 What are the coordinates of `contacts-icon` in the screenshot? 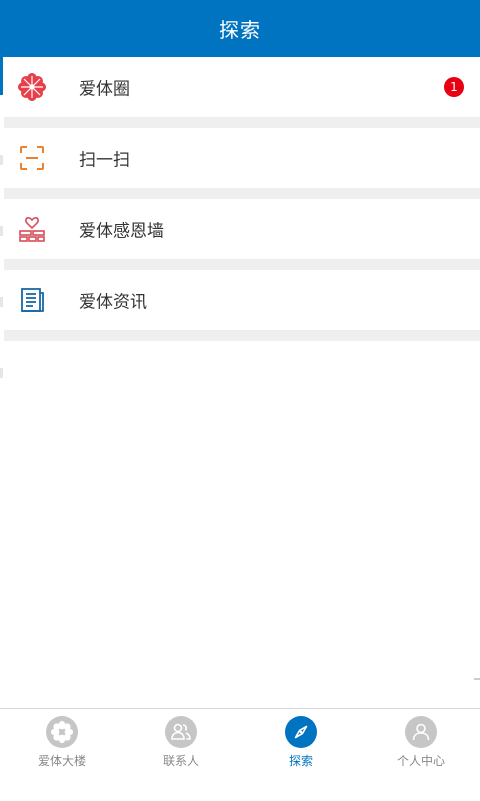 It's located at (181, 732).